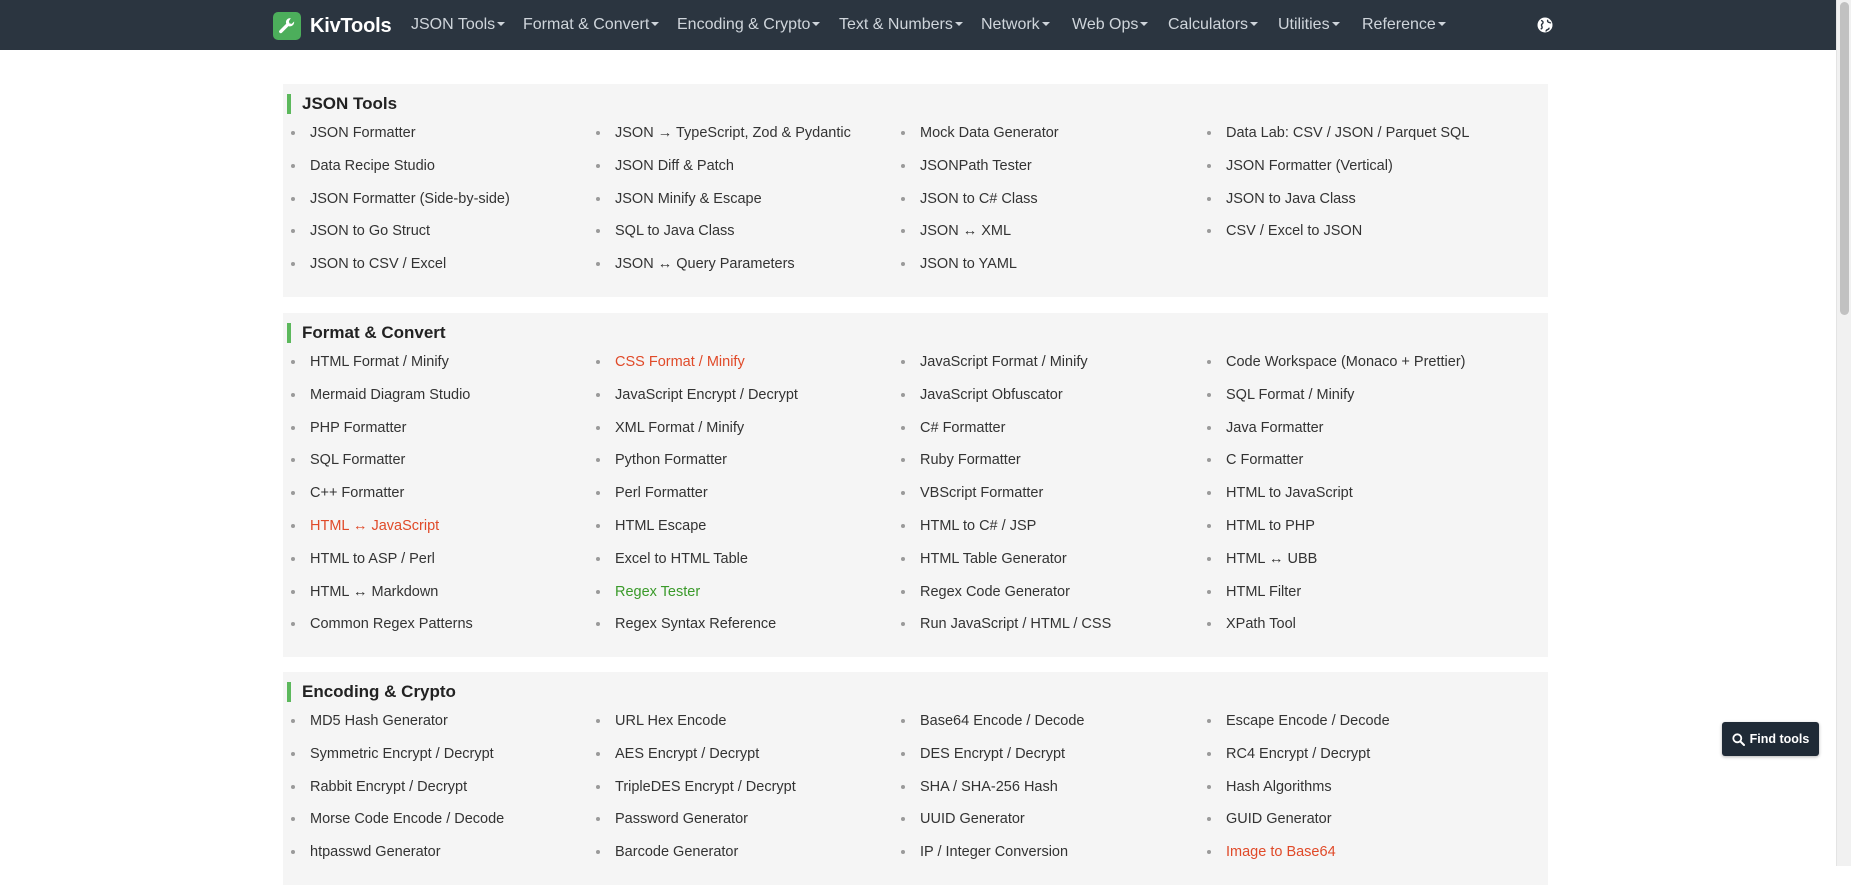 The width and height of the screenshot is (1851, 885). I want to click on section-header: Encoding & Crypto, so click(371, 692).